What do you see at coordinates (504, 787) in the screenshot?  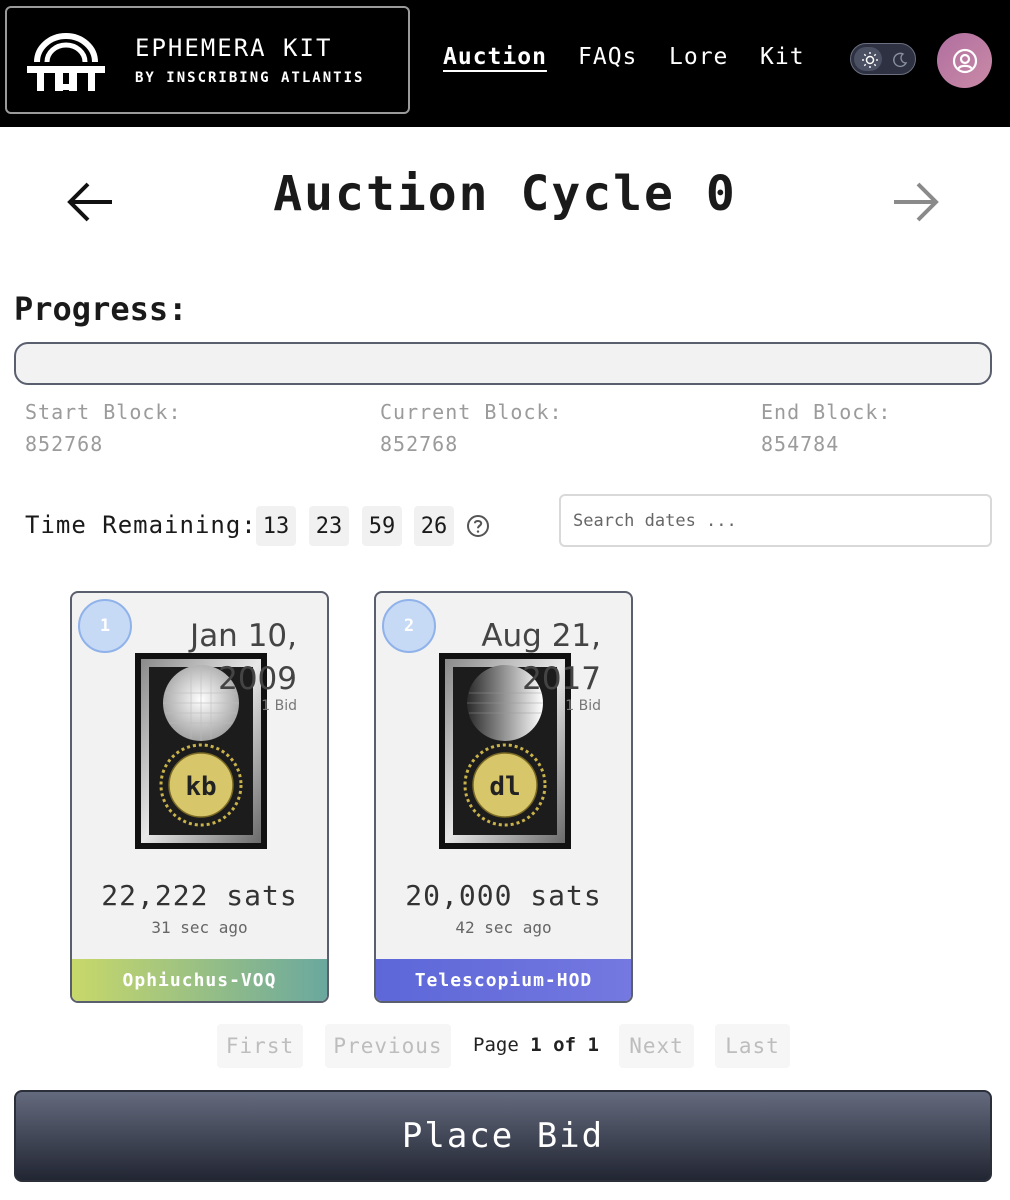 I see `svg-text: dl` at bounding box center [504, 787].